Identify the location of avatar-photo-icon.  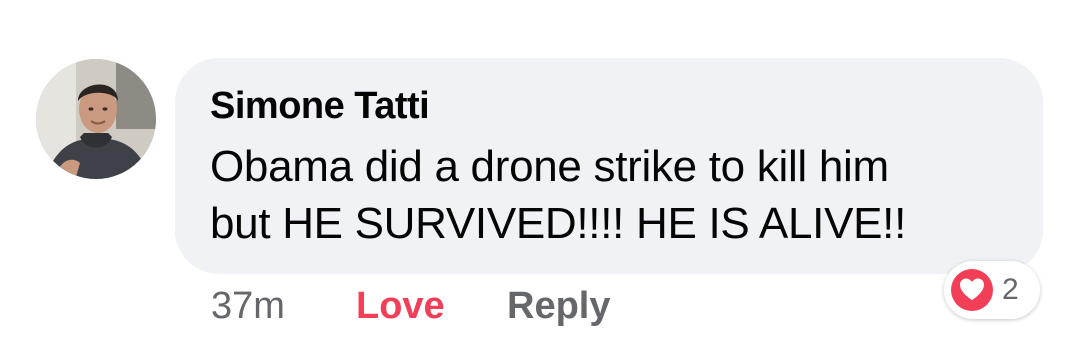
(96, 119).